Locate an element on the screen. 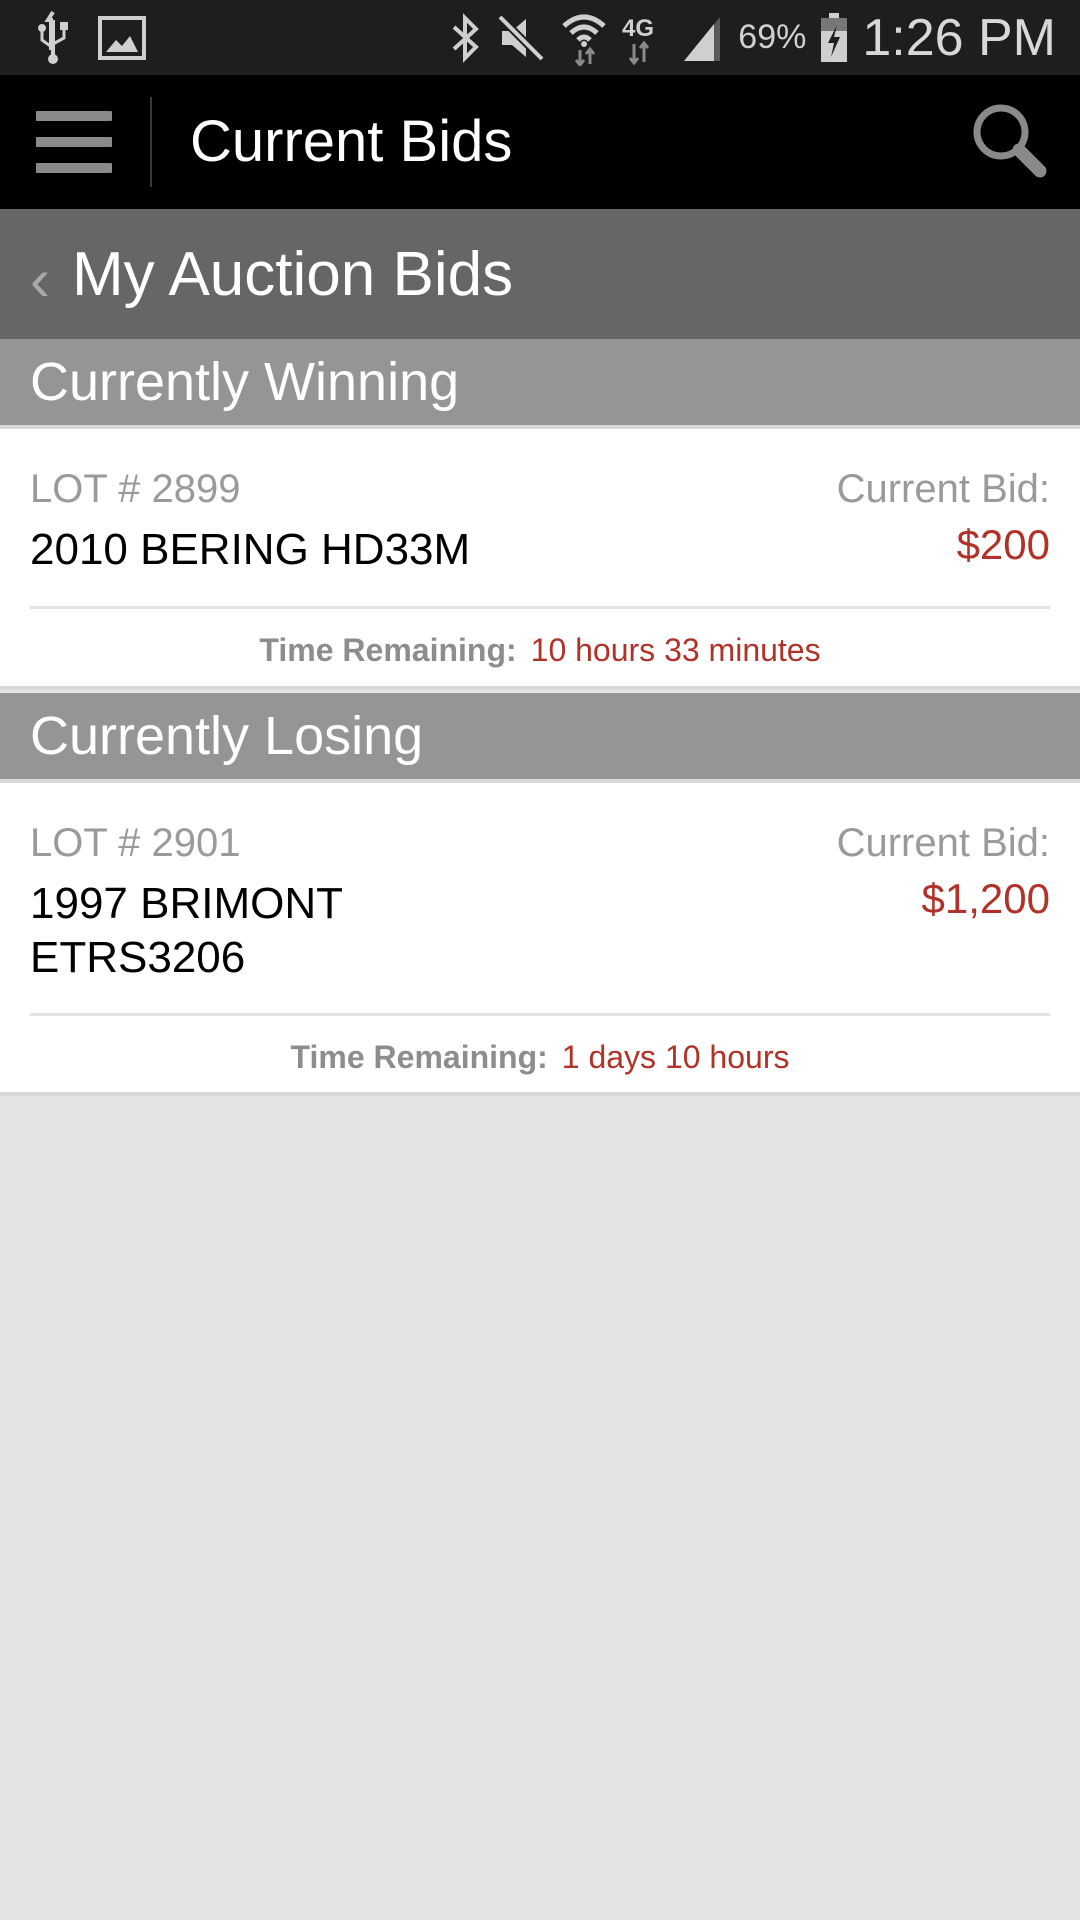 This screenshot has width=1080, height=1920. chevron-left-icon: ‹ is located at coordinates (40, 279).